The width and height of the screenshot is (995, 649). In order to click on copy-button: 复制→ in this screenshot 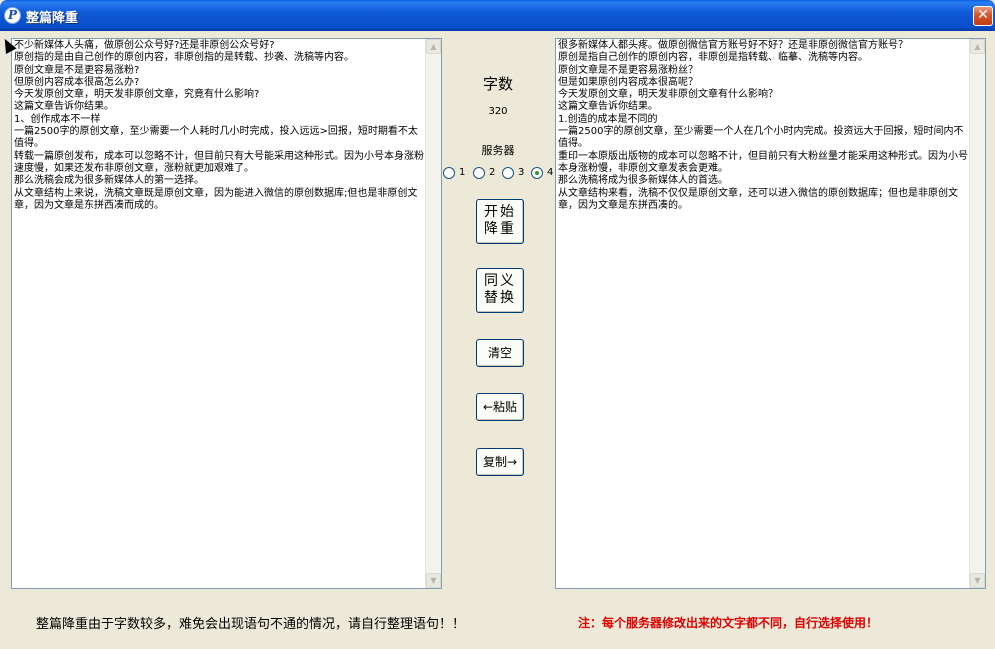, I will do `click(500, 462)`.